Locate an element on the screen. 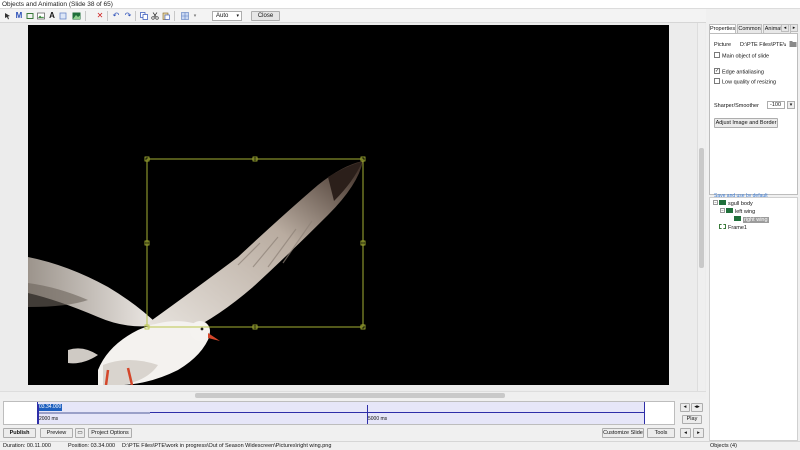 The image size is (800, 450). panel-nav: ◂ ▸ is located at coordinates (789, 28).